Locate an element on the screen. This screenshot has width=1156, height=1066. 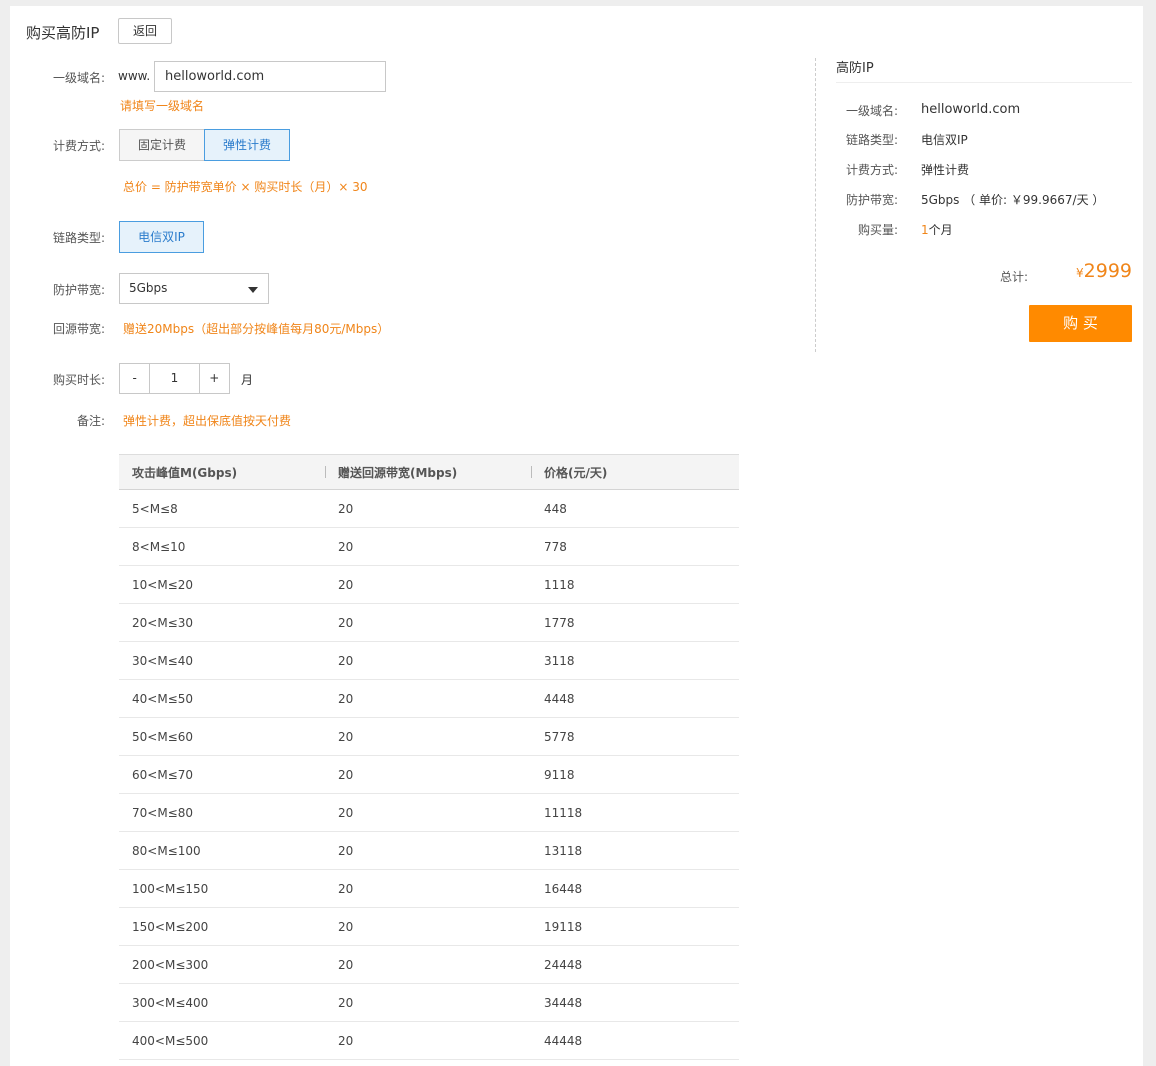
table-row: 80<M≤100 20 13118 is located at coordinates (429, 850).